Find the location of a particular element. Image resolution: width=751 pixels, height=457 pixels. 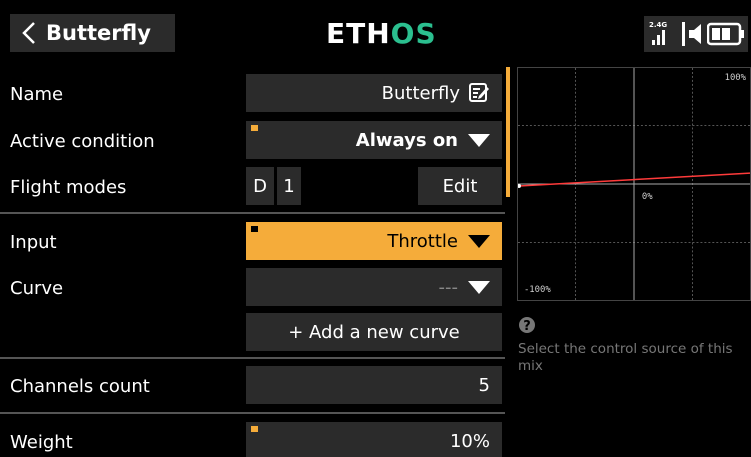

graph-label-top: 100% is located at coordinates (736, 78).